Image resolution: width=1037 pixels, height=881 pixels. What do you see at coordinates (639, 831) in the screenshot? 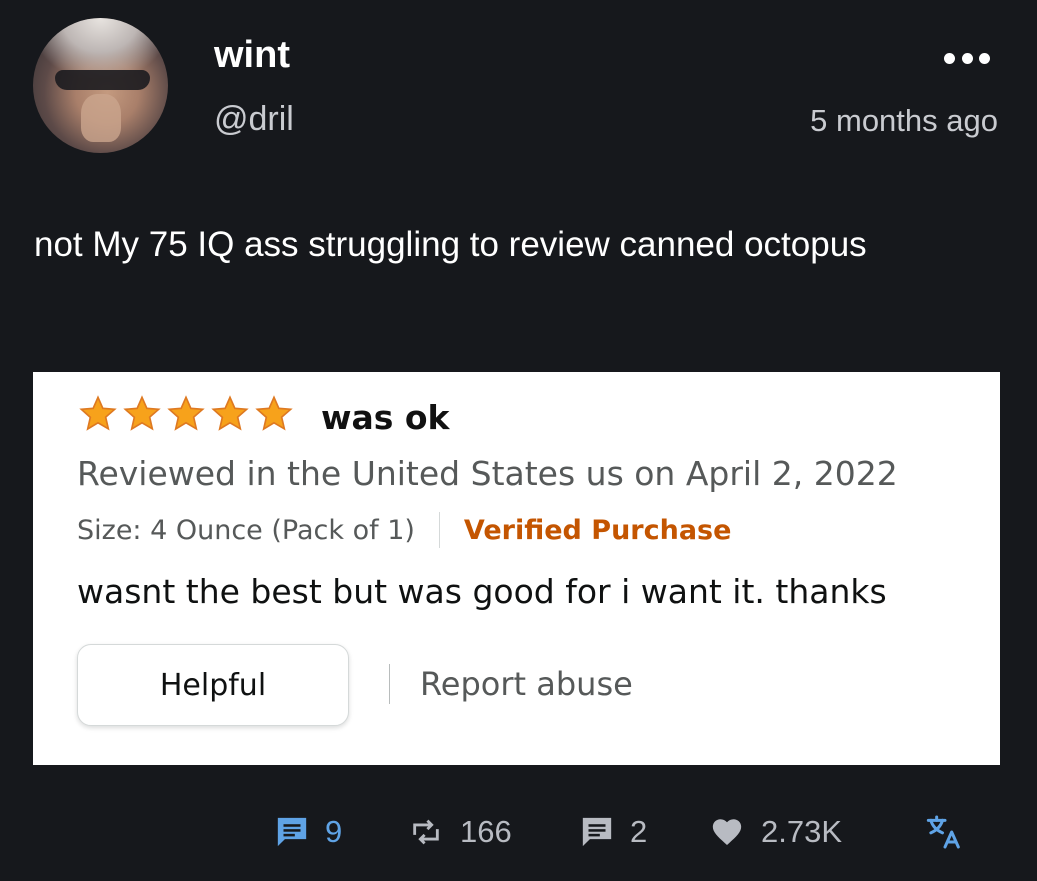
I see `quotes-count: 2` at bounding box center [639, 831].